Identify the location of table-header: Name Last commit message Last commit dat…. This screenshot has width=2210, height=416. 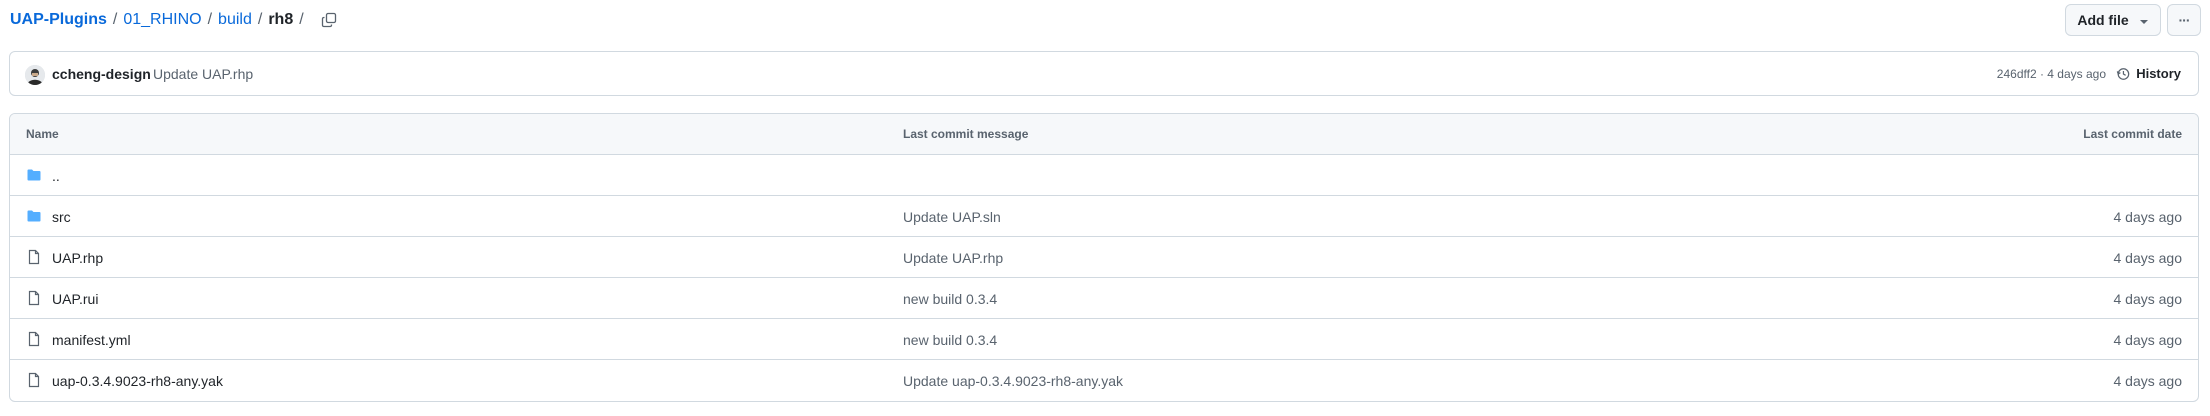
(1104, 134).